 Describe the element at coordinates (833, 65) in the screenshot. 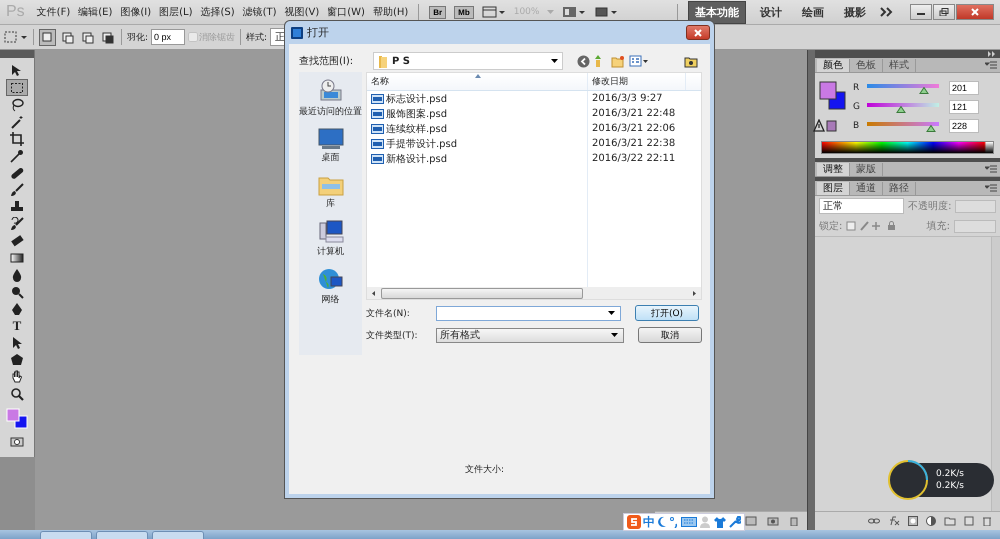

I see `panel-tab: 颜色` at that location.